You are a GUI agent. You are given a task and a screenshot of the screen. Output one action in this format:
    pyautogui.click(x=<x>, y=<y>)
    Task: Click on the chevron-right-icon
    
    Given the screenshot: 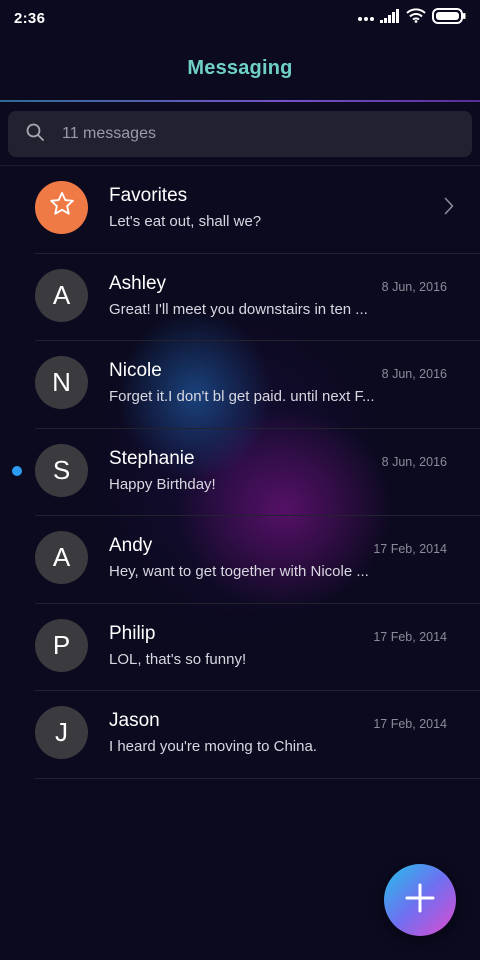 What is the action you would take?
    pyautogui.click(x=449, y=208)
    